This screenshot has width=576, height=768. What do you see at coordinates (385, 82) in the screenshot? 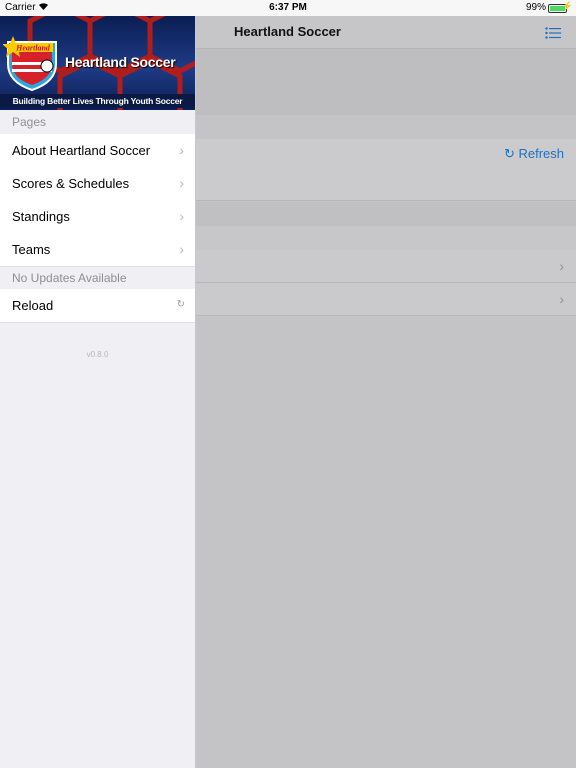
I see `content-block` at bounding box center [385, 82].